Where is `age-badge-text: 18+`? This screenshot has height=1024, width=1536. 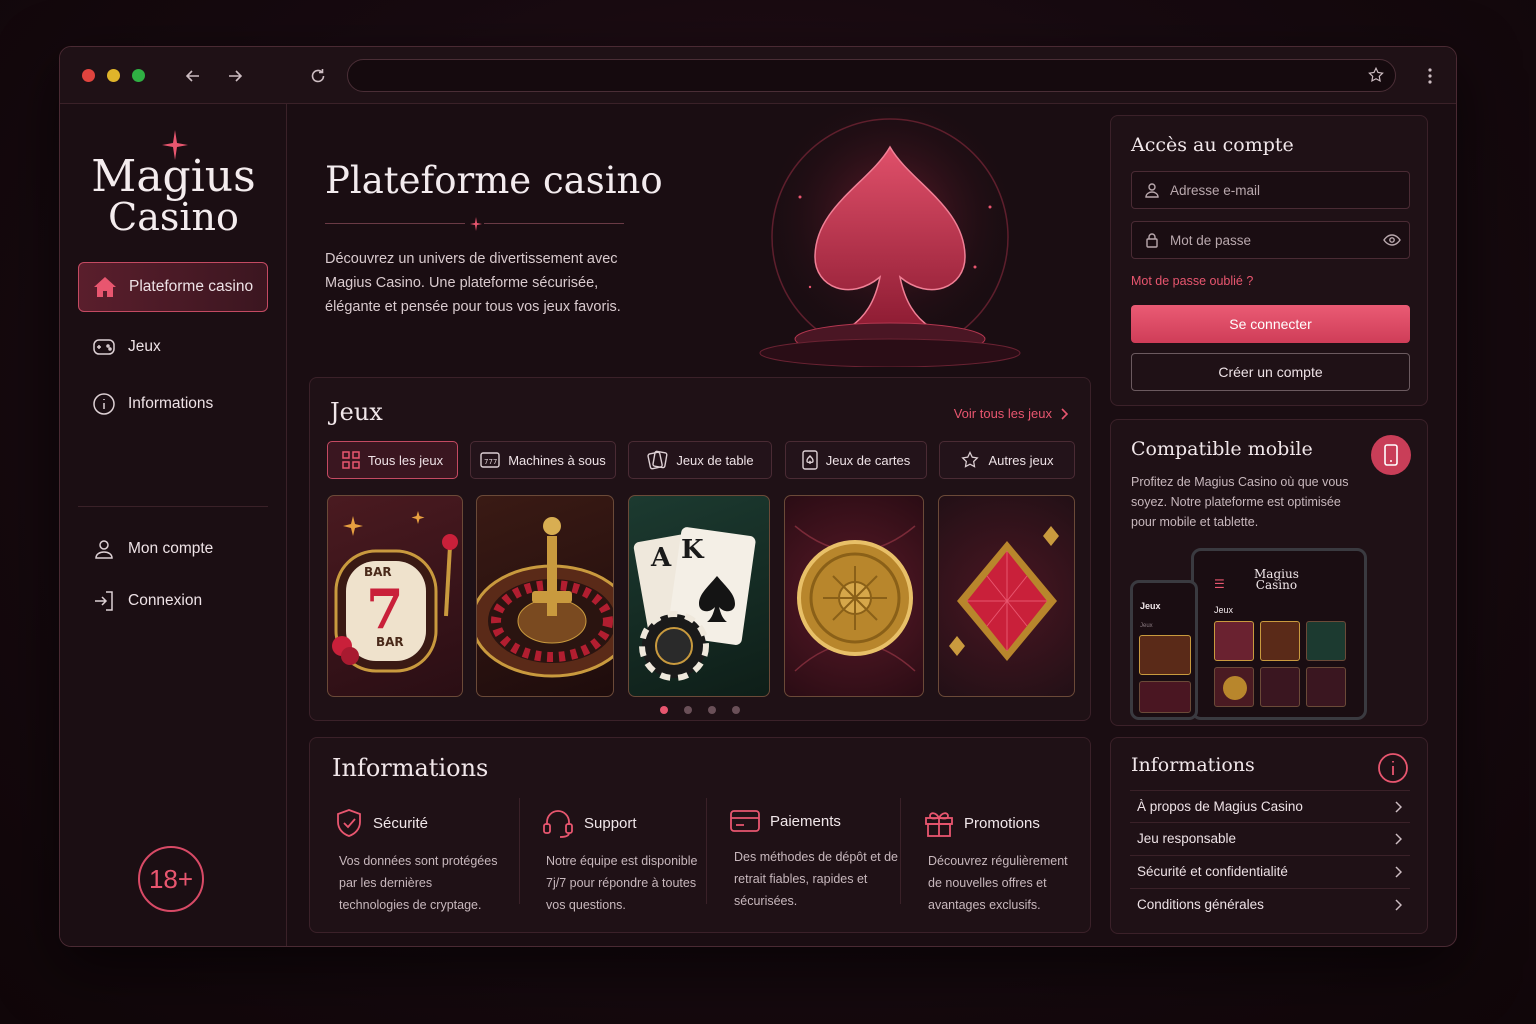 age-badge-text: 18+ is located at coordinates (171, 878).